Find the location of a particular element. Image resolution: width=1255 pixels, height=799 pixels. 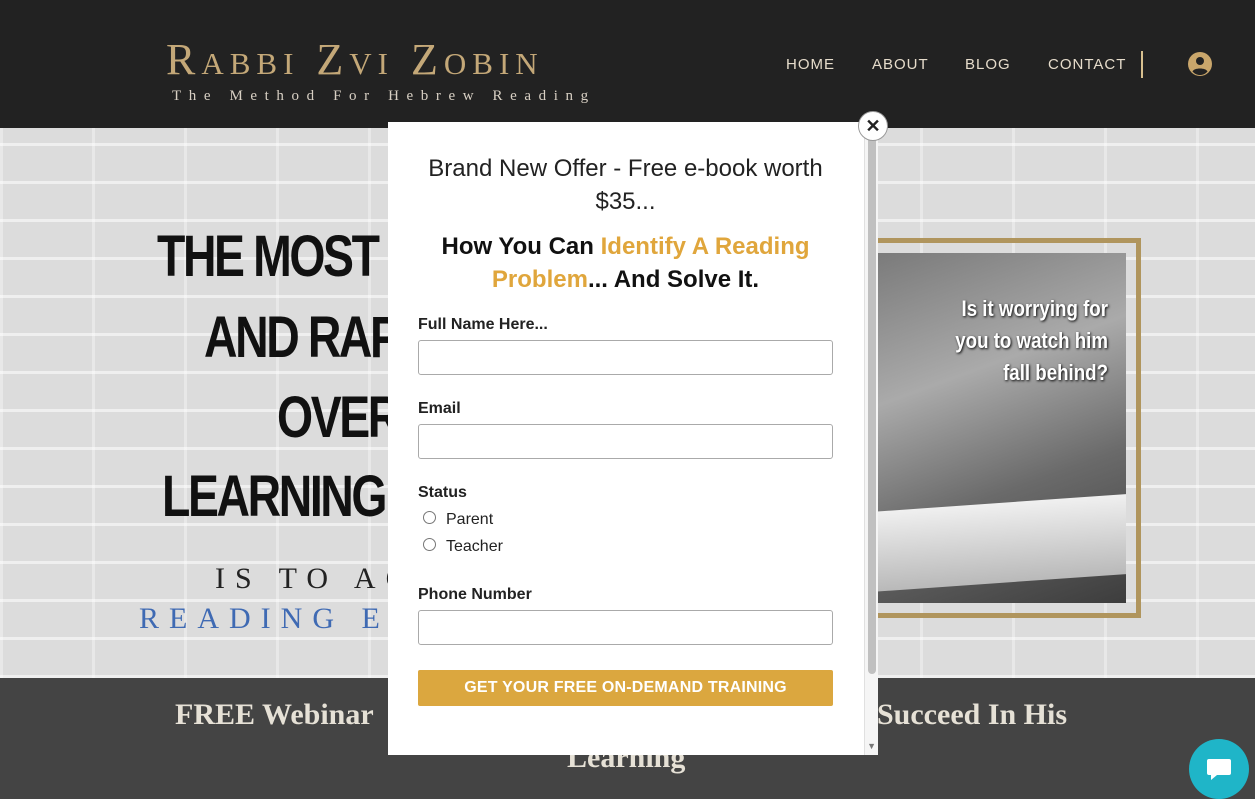

submit-button: GET YOUR FREE ON-DEMAND TRAINING is located at coordinates (625, 688).